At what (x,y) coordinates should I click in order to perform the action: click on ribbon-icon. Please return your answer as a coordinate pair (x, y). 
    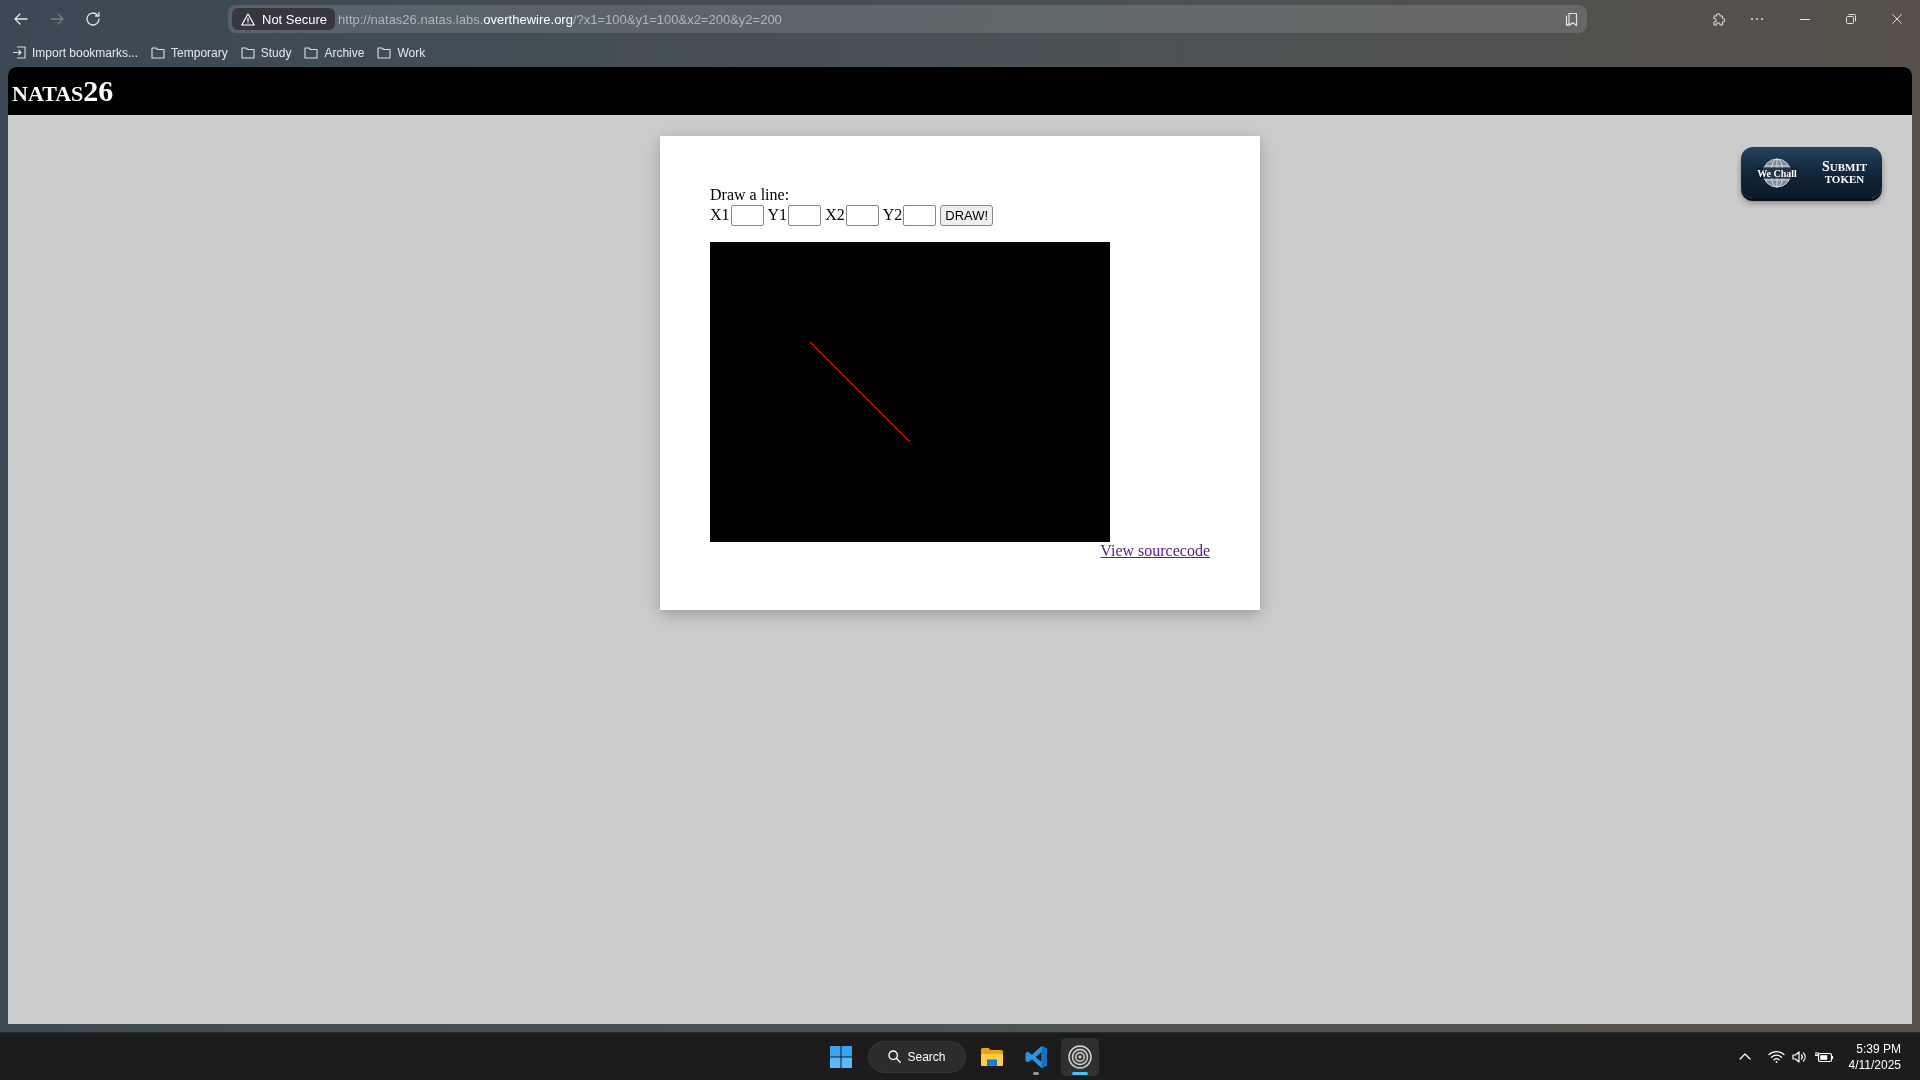
    Looking at the image, I should click on (1036, 1056).